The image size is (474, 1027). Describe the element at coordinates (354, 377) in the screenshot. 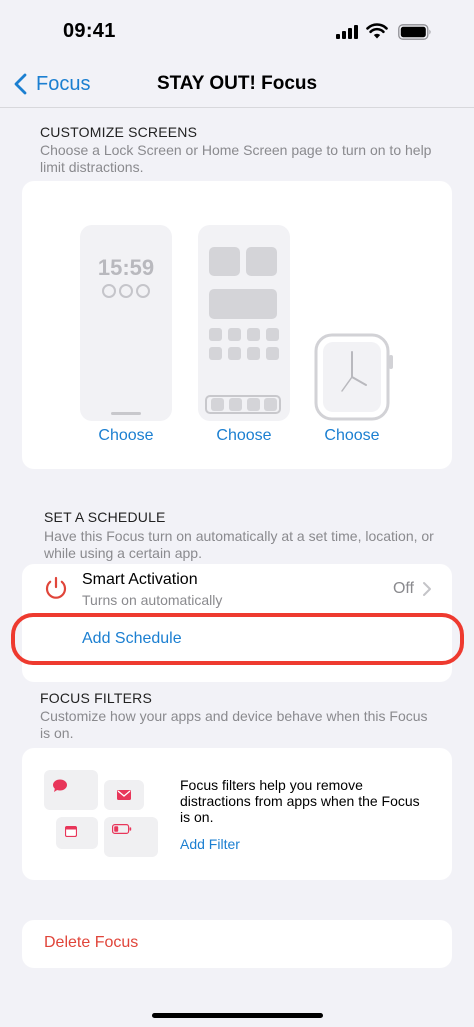

I see `watch-face-preview` at that location.